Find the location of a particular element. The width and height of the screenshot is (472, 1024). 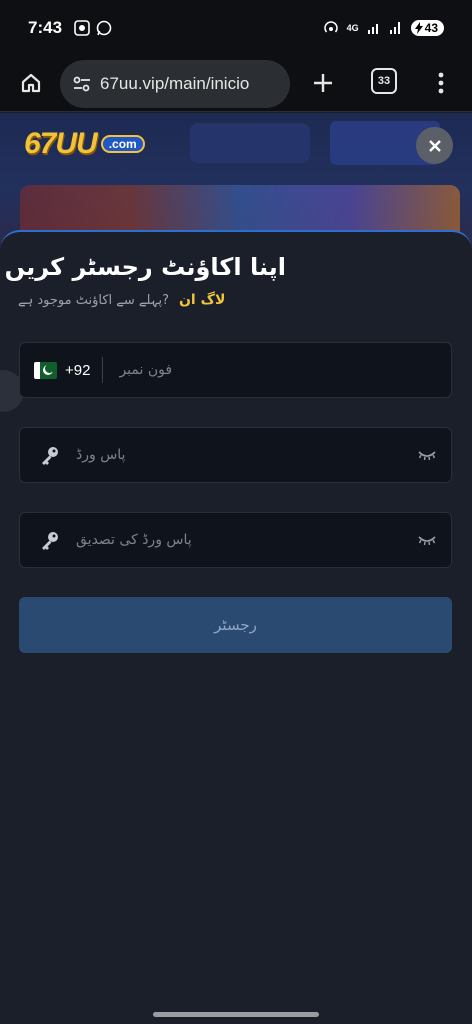

browser-toolbar: 67uu.vip/main/inicio 33 is located at coordinates (236, 84).